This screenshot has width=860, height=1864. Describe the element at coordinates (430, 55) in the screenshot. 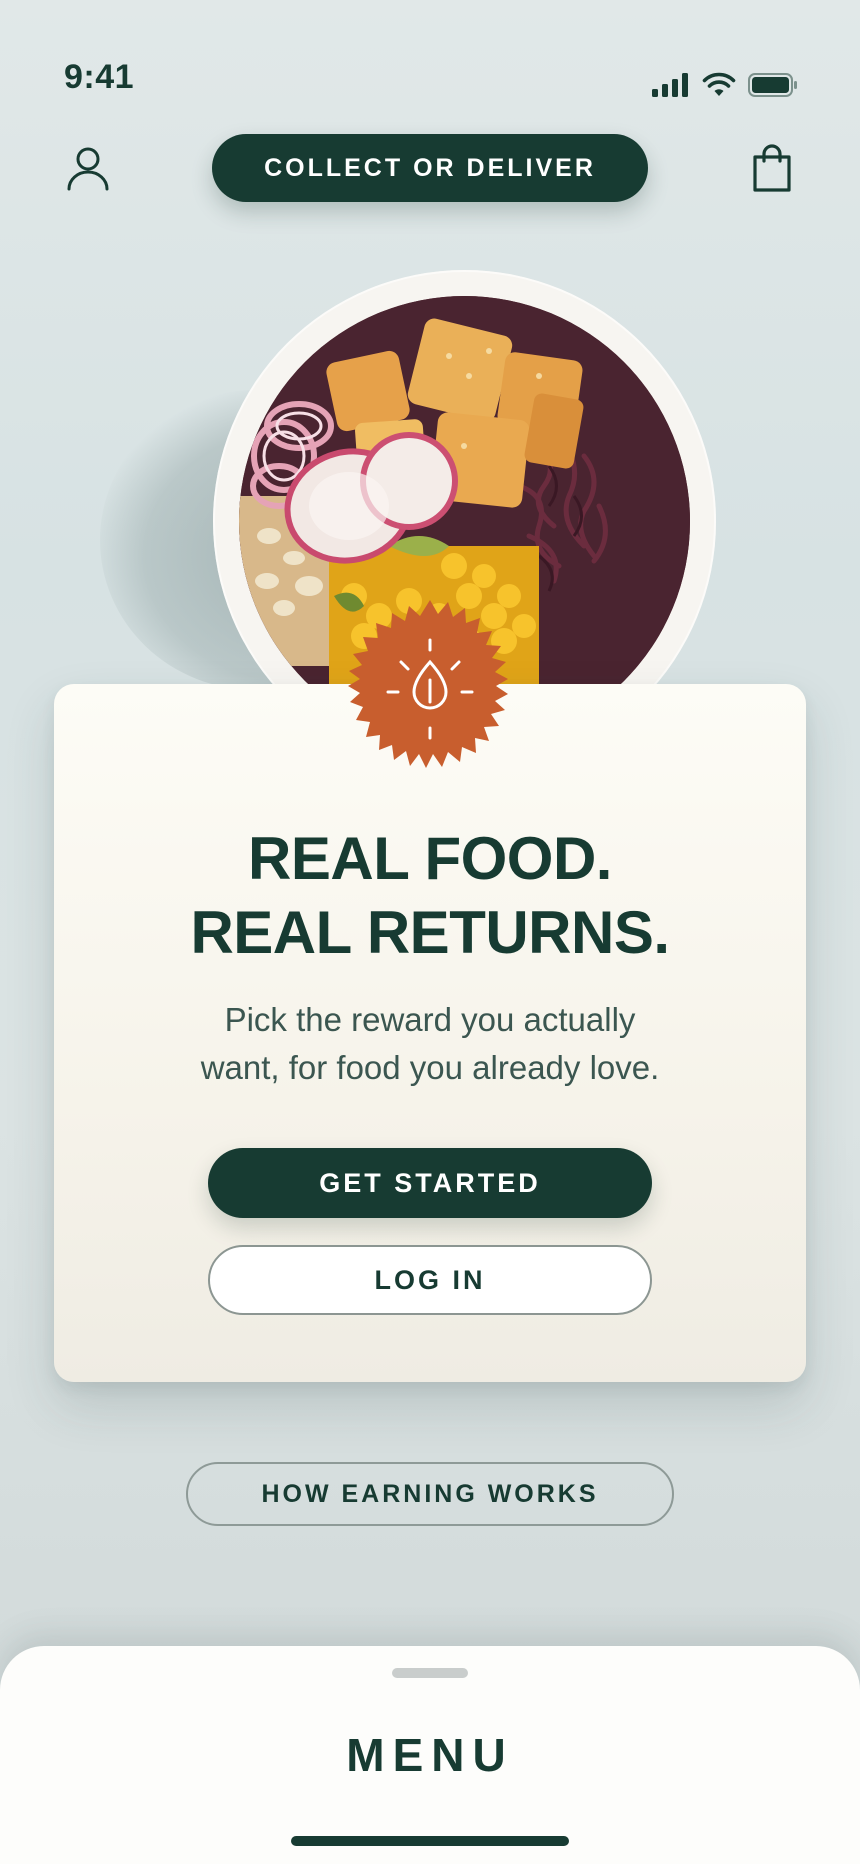

I see `status-bar: 9:41` at that location.